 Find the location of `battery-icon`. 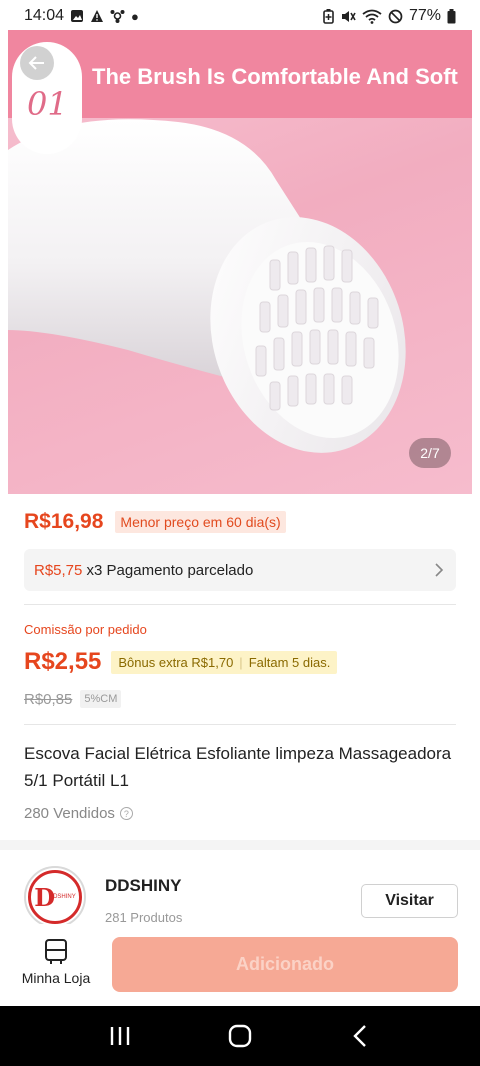

battery-icon is located at coordinates (451, 15).